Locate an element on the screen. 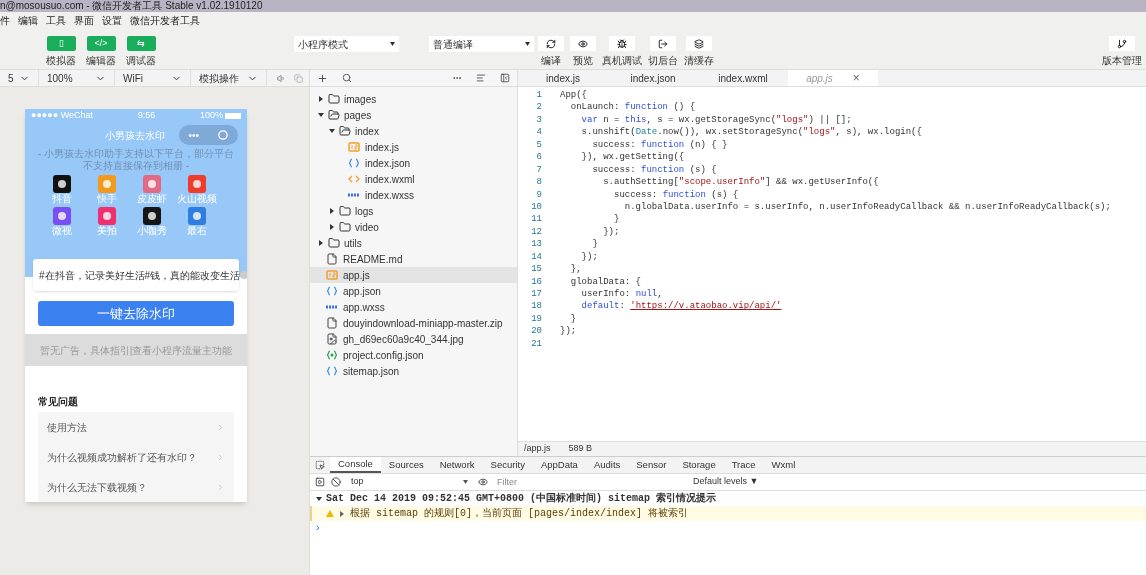 The height and width of the screenshot is (575, 1146). toggle-label: 模拟器 is located at coordinates (61, 61).